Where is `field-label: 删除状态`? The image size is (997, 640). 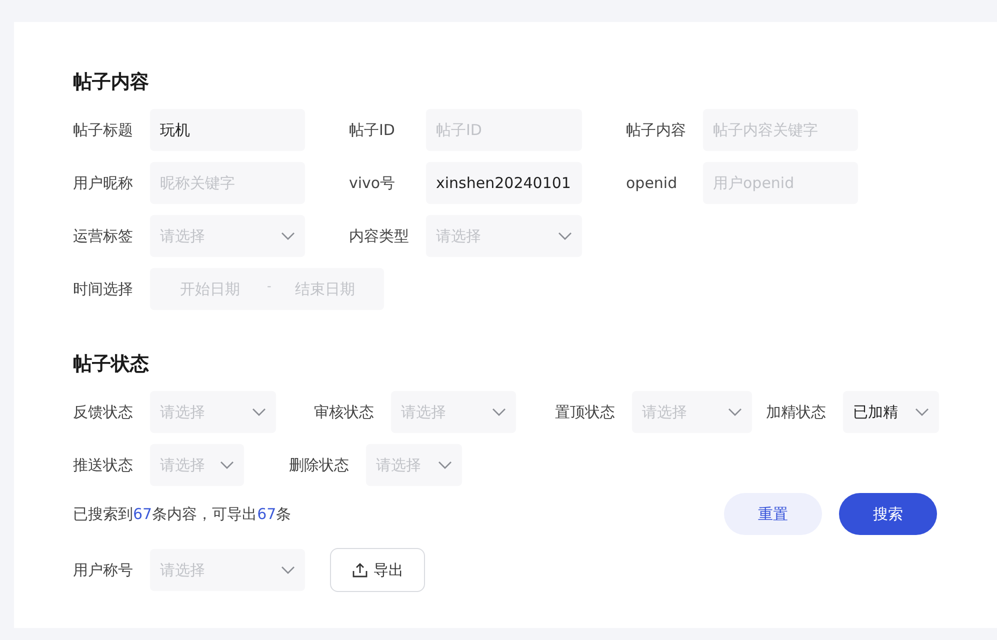 field-label: 删除状态 is located at coordinates (319, 465).